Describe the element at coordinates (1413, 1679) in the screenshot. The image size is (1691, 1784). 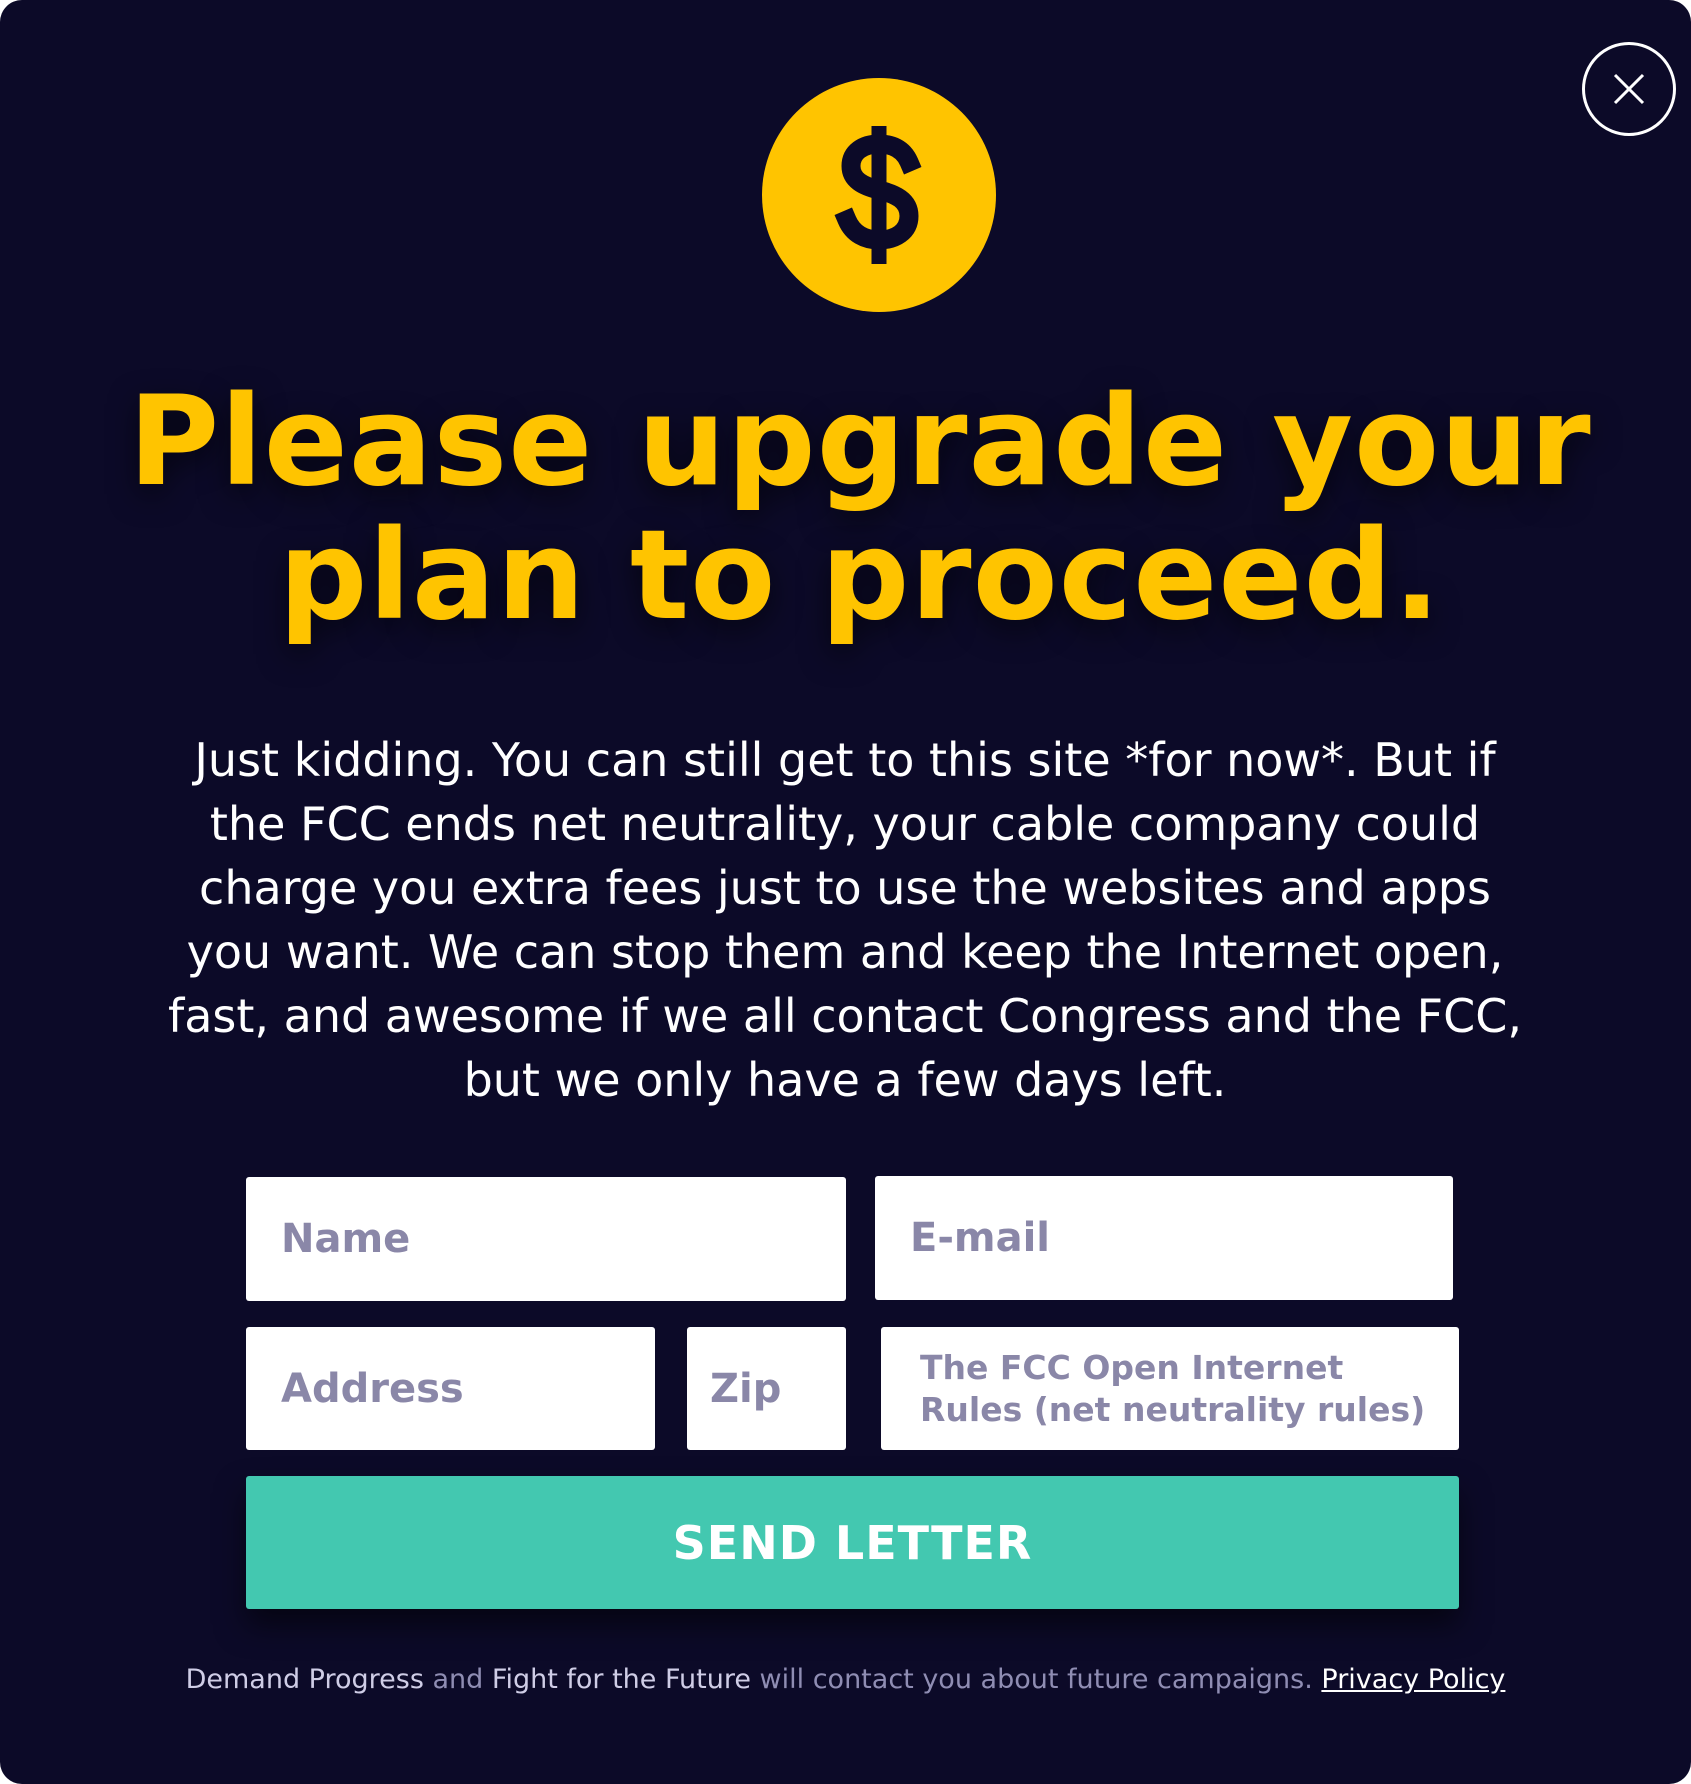
I see `privacy-policy-link: Privacy Policy` at that location.